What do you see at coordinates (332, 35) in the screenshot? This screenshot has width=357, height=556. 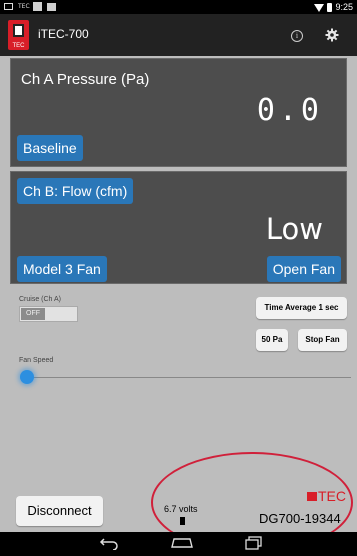 I see `settings-icon` at bounding box center [332, 35].